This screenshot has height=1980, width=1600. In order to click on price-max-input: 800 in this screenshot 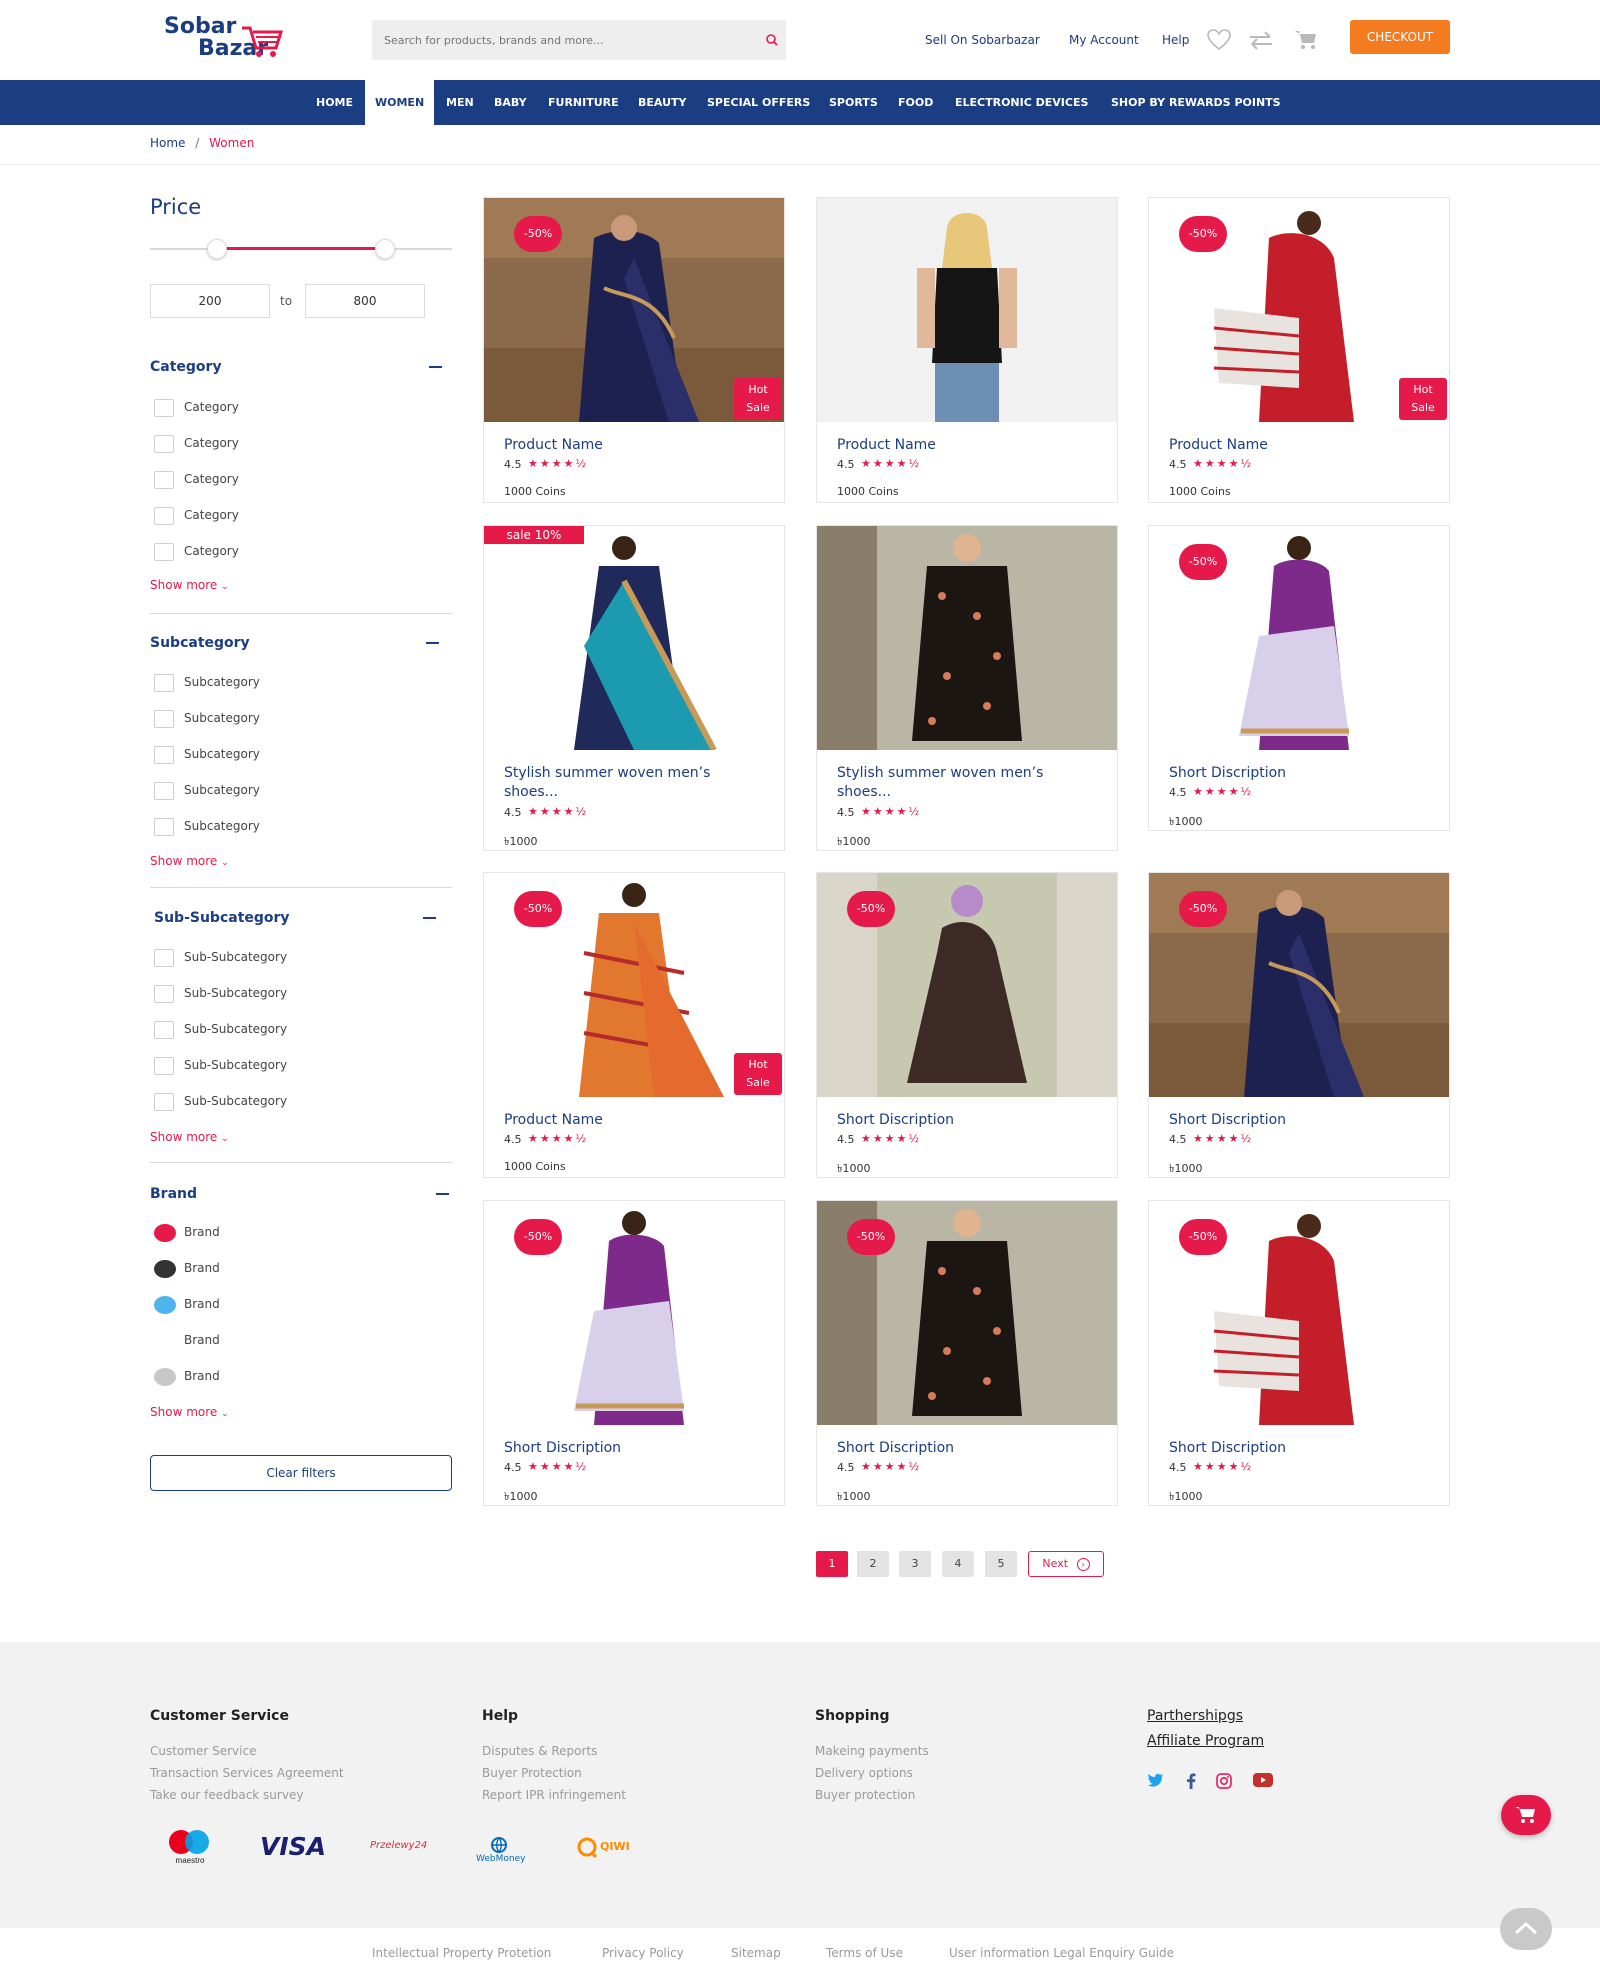, I will do `click(365, 301)`.